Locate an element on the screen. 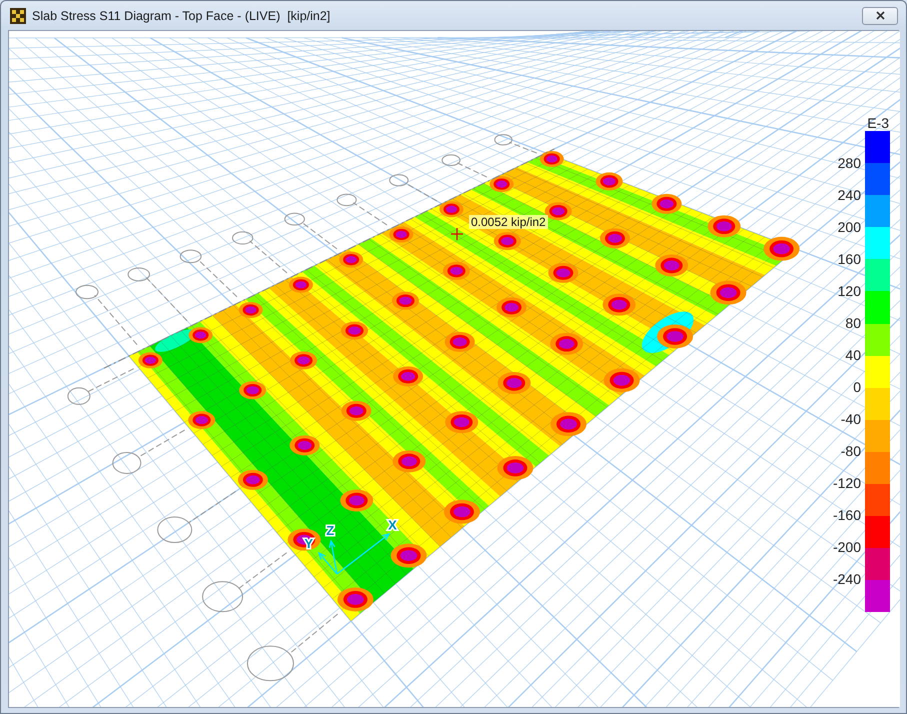 Image resolution: width=907 pixels, height=714 pixels. legend-tick-label: -240 is located at coordinates (846, 579).